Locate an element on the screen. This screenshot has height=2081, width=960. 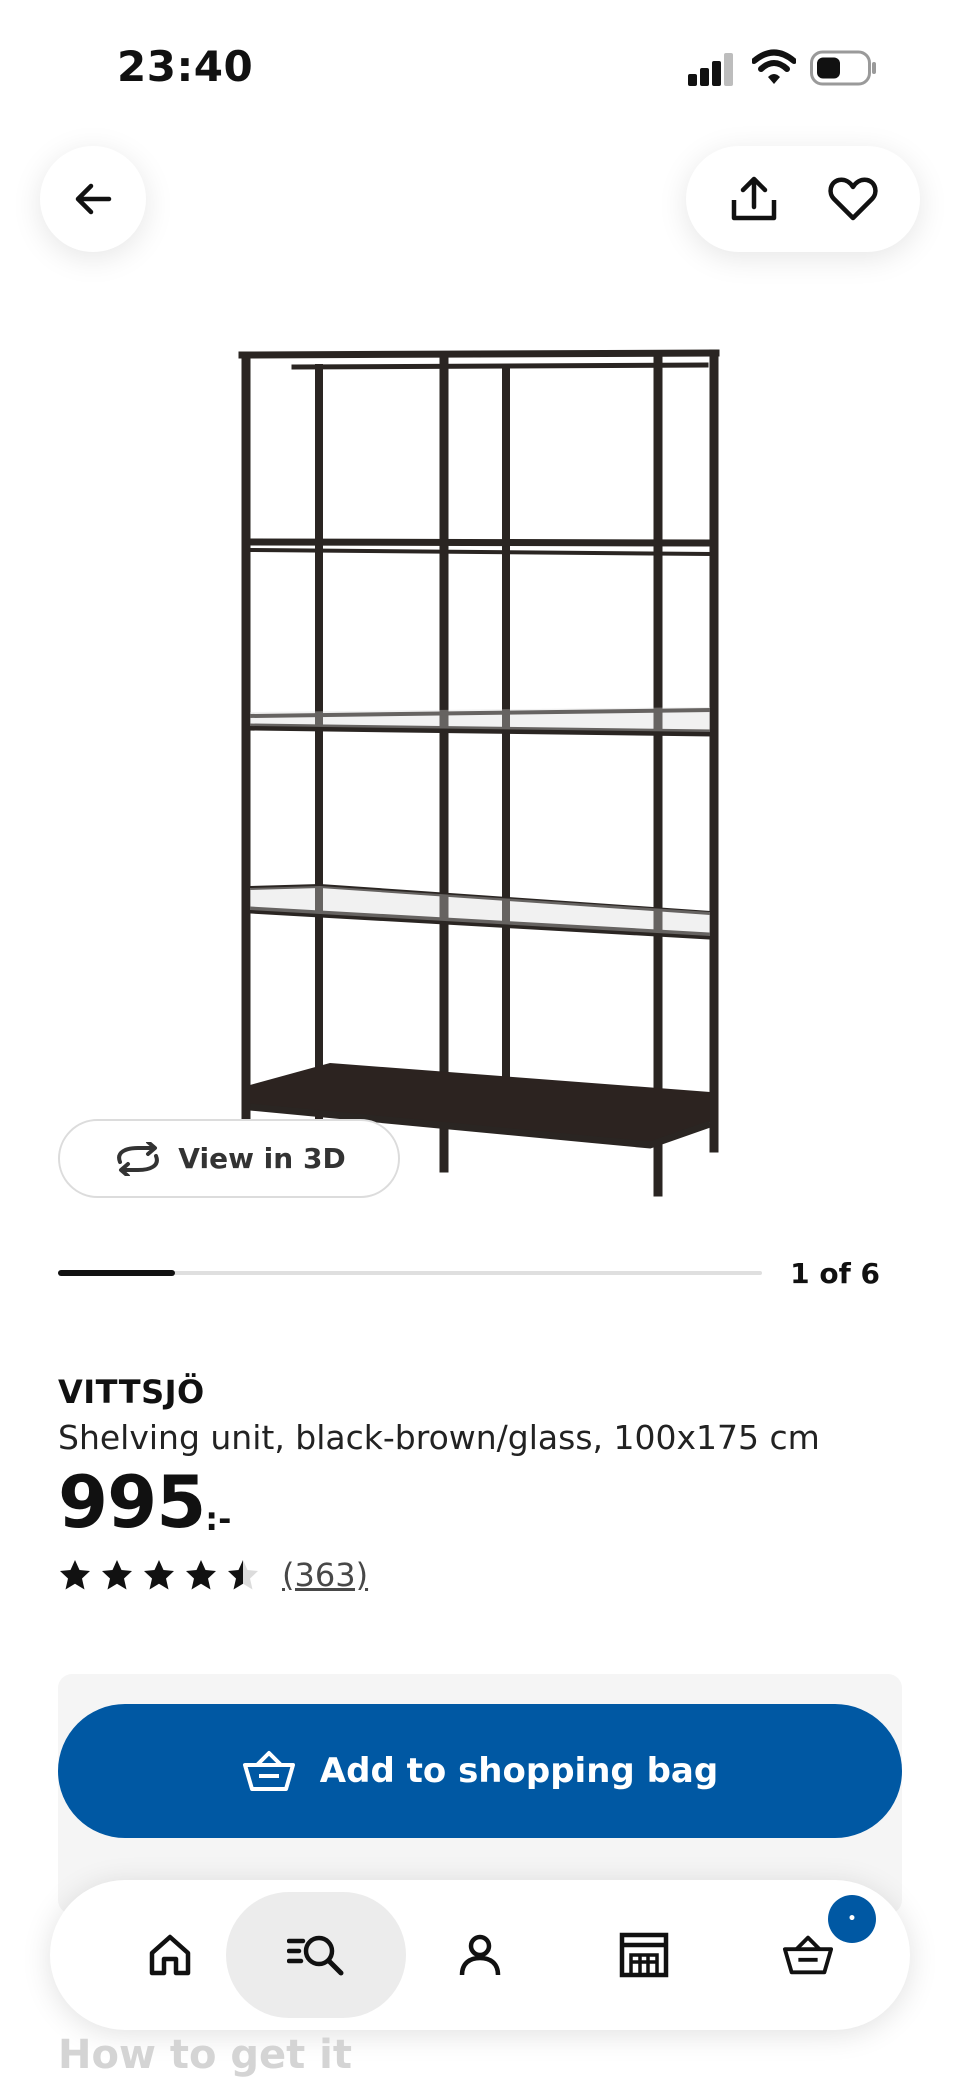
cart-icon is located at coordinates (808, 1955).